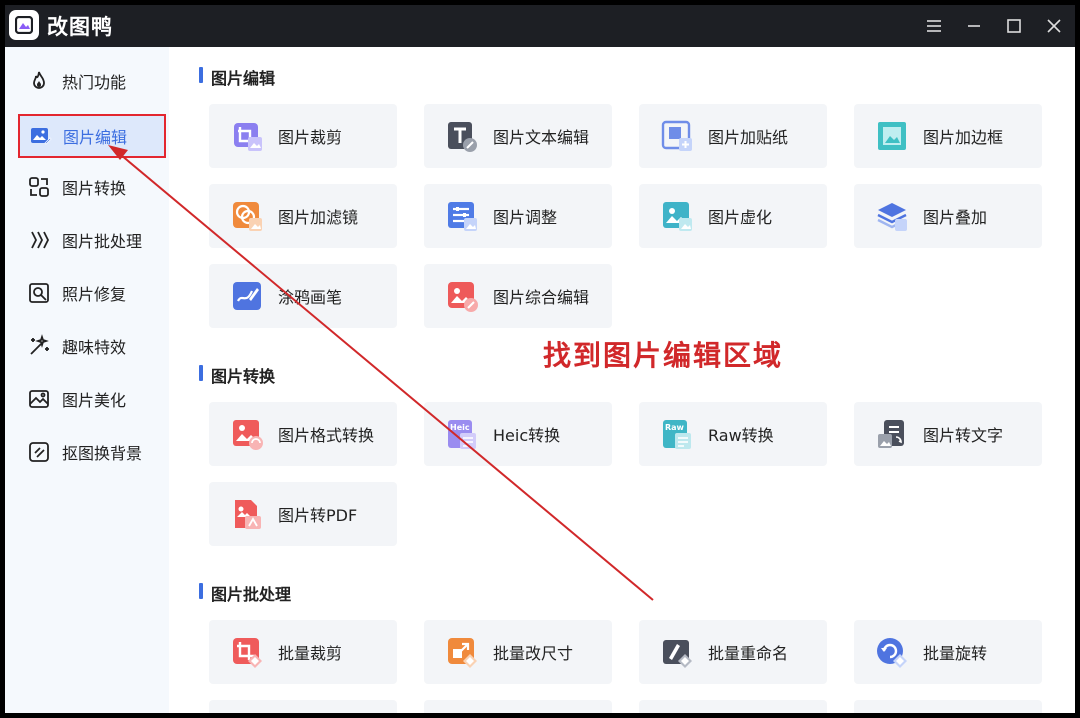 The image size is (1080, 718). Describe the element at coordinates (677, 434) in the screenshot. I see `raw-icon: Raw` at that location.